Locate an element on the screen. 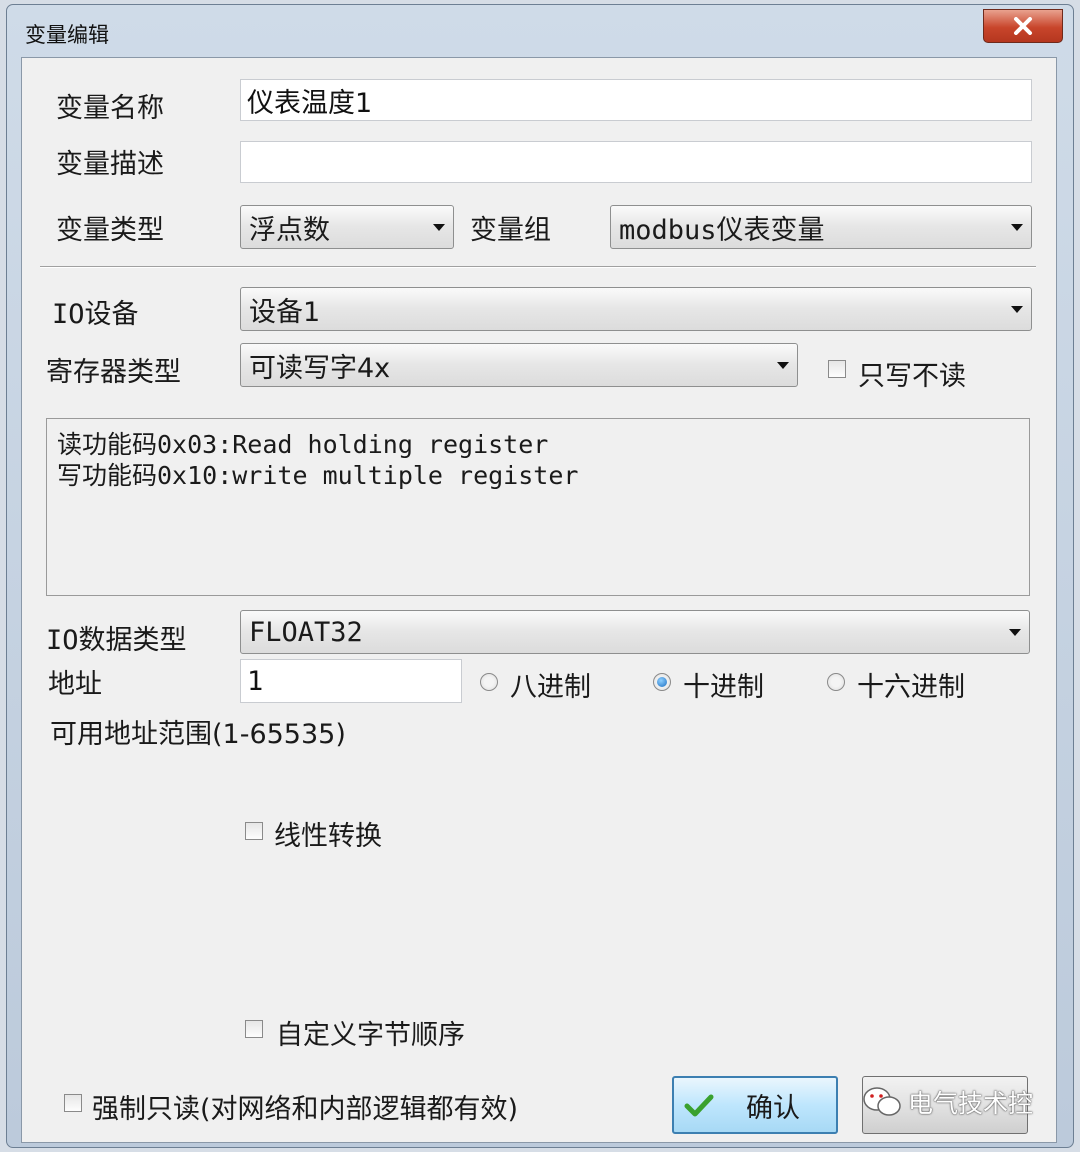 The width and height of the screenshot is (1080, 1152). address-range-text: 可用地址范围(1-65535) is located at coordinates (198, 734).